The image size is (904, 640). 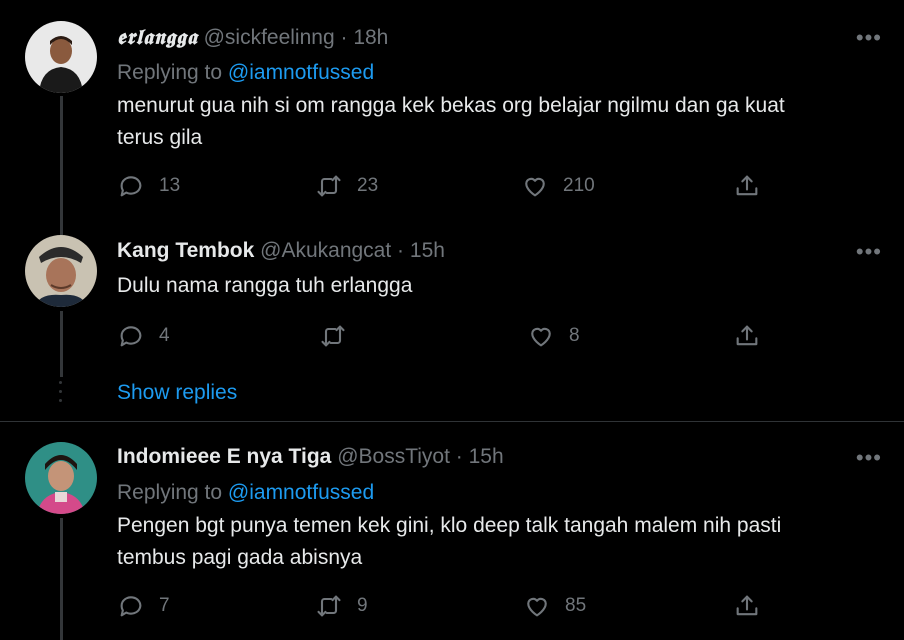 What do you see at coordinates (240, 557) in the screenshot?
I see `tweet-text-line: tembus pagi gada abisnya` at bounding box center [240, 557].